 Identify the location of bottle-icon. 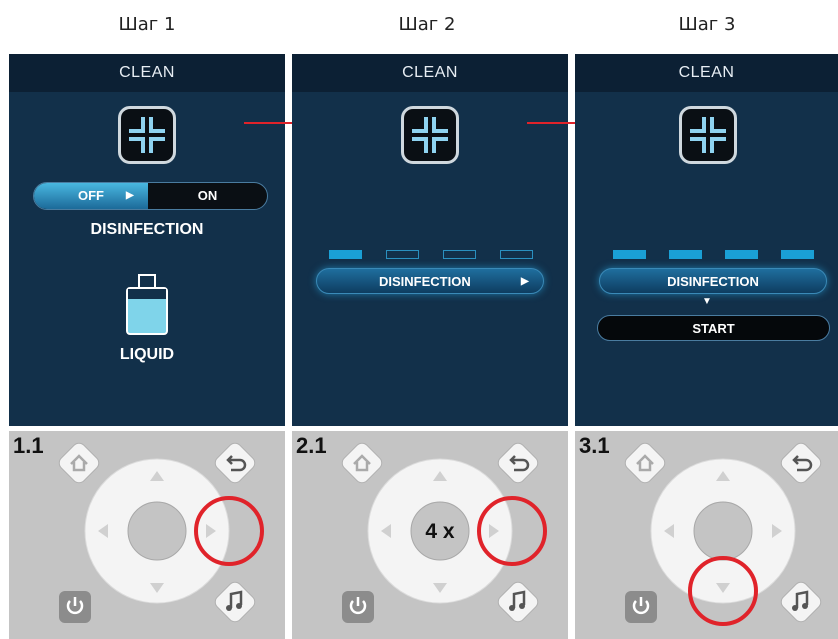
(147, 304).